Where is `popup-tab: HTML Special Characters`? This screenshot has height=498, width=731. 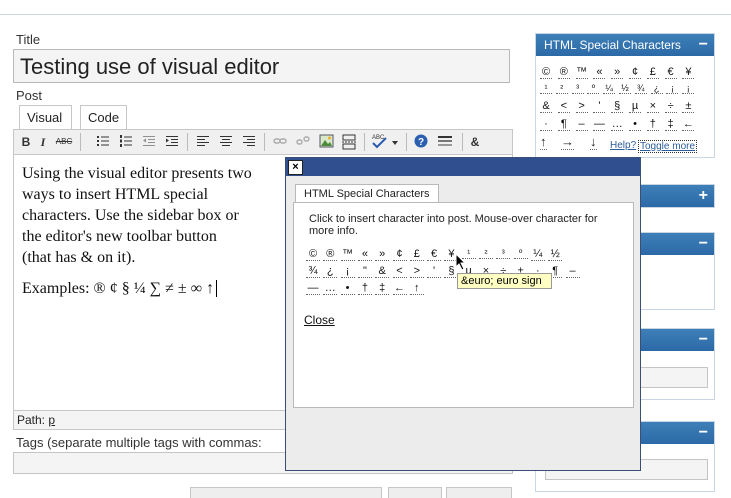
popup-tab: HTML Special Characters is located at coordinates (367, 194).